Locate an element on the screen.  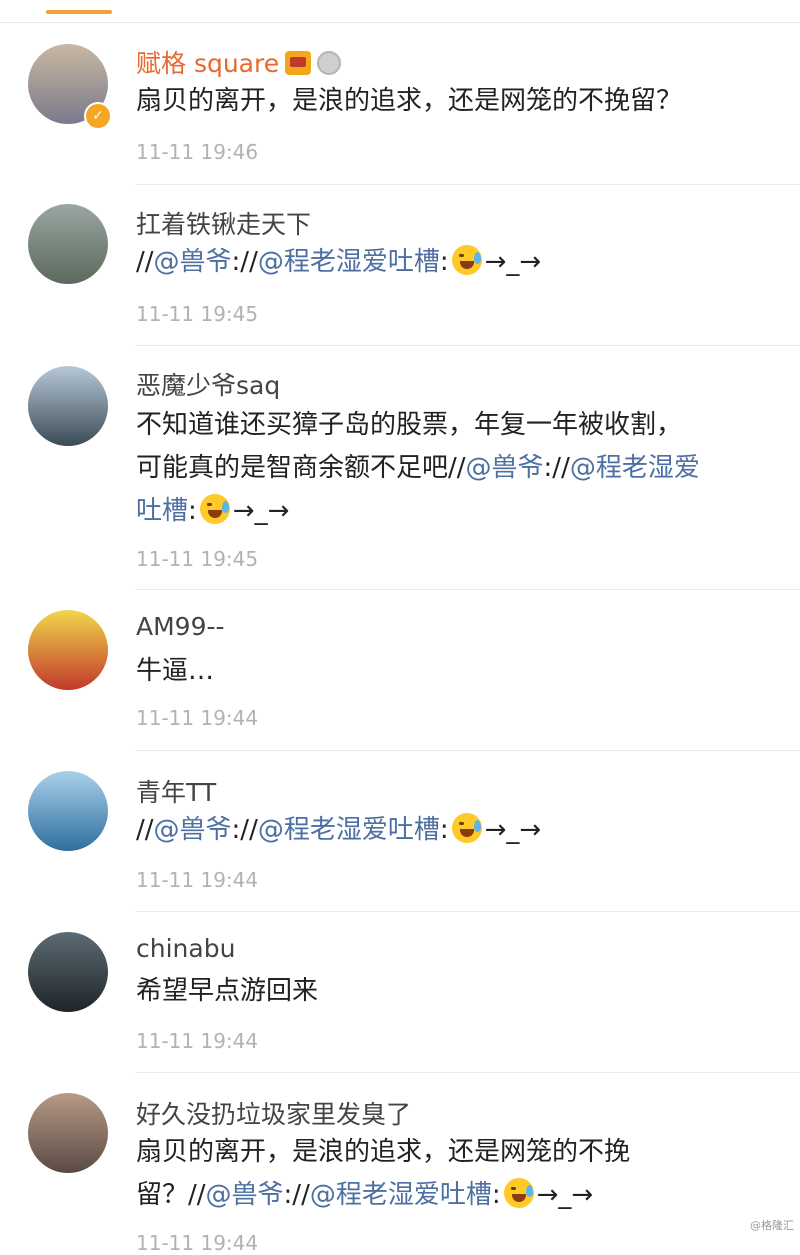
comment-item: AM99-- 牛逼… 11-11 19:44 is located at coordinates (400, 670).